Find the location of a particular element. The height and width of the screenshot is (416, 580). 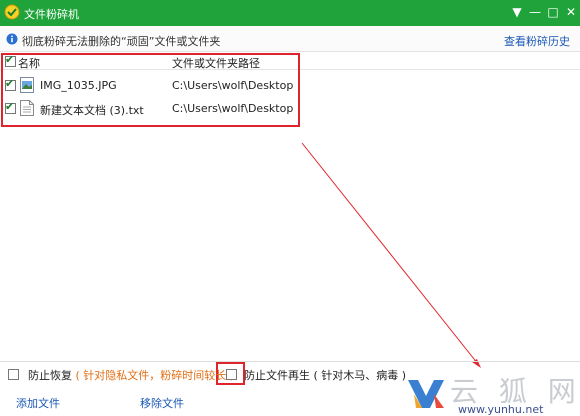

menu-dropdown-icon: ▼ is located at coordinates (517, 12).